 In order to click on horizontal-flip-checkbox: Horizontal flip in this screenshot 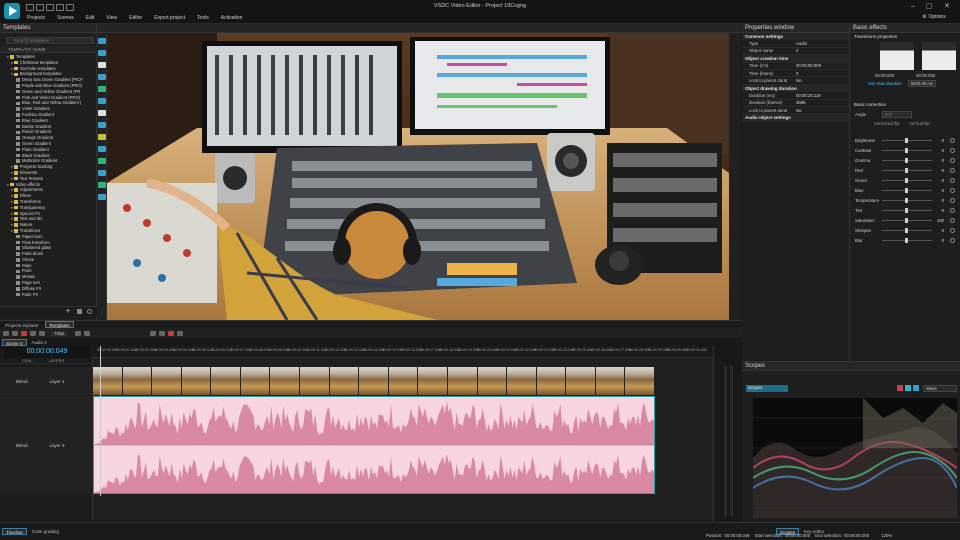, I will do `click(886, 123)`.